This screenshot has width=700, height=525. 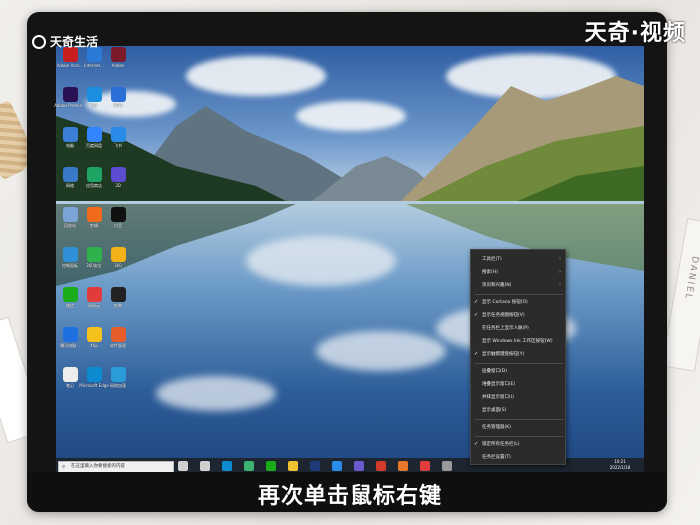 I want to click on desktop-icon: Adobe, so click(x=118, y=57).